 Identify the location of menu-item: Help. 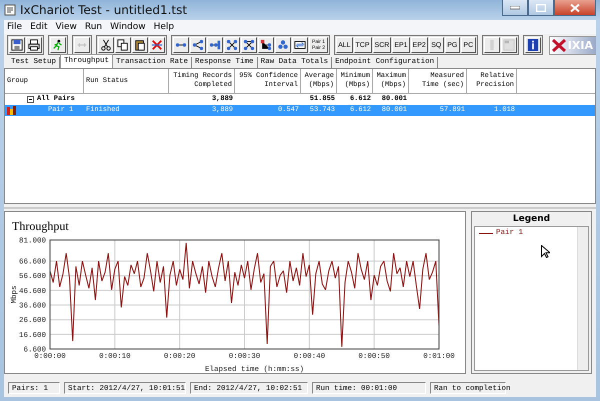
(164, 27).